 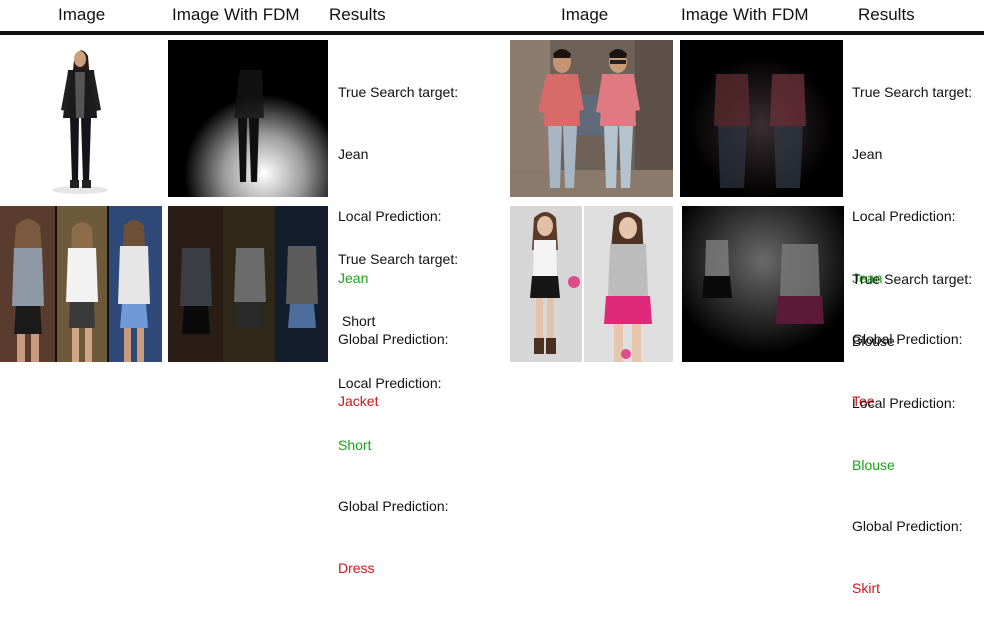 What do you see at coordinates (80, 118) in the screenshot?
I see `photo-woman-jacket` at bounding box center [80, 118].